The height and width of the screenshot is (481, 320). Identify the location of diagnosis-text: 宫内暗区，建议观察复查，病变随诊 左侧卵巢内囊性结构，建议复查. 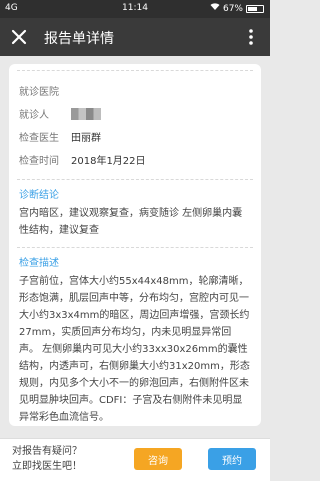
(131, 222).